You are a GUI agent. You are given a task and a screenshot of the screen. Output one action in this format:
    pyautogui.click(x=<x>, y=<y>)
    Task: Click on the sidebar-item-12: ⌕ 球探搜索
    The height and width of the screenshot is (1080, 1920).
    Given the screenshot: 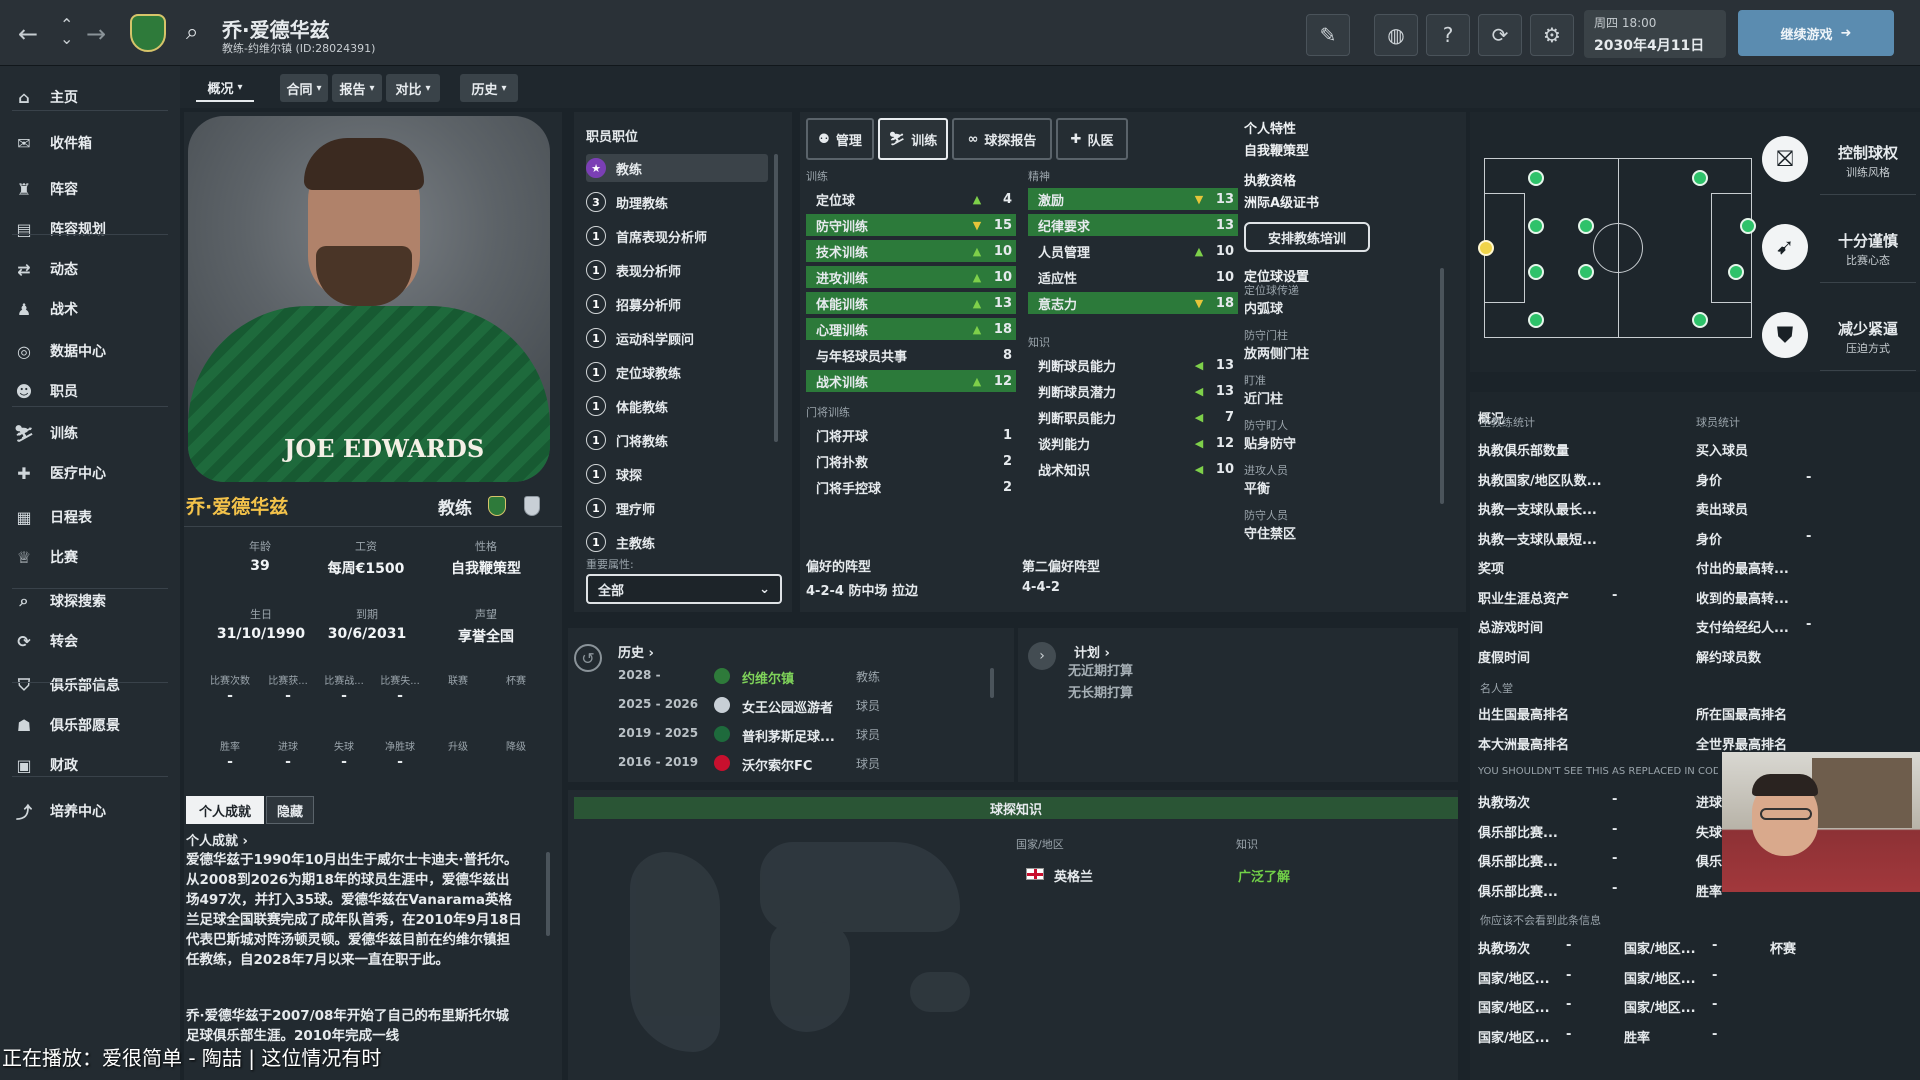 What is the action you would take?
    pyautogui.click(x=91, y=601)
    